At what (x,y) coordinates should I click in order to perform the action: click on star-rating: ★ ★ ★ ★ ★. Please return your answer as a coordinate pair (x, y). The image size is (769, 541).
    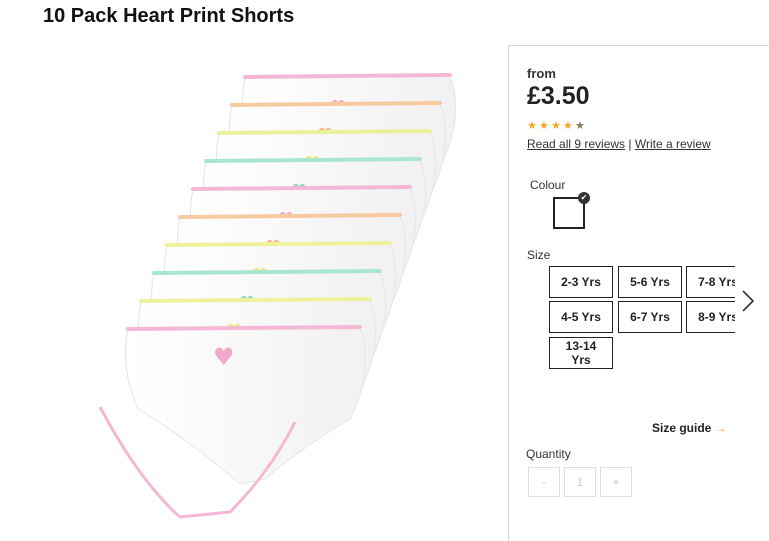
    Looking at the image, I should click on (556, 126).